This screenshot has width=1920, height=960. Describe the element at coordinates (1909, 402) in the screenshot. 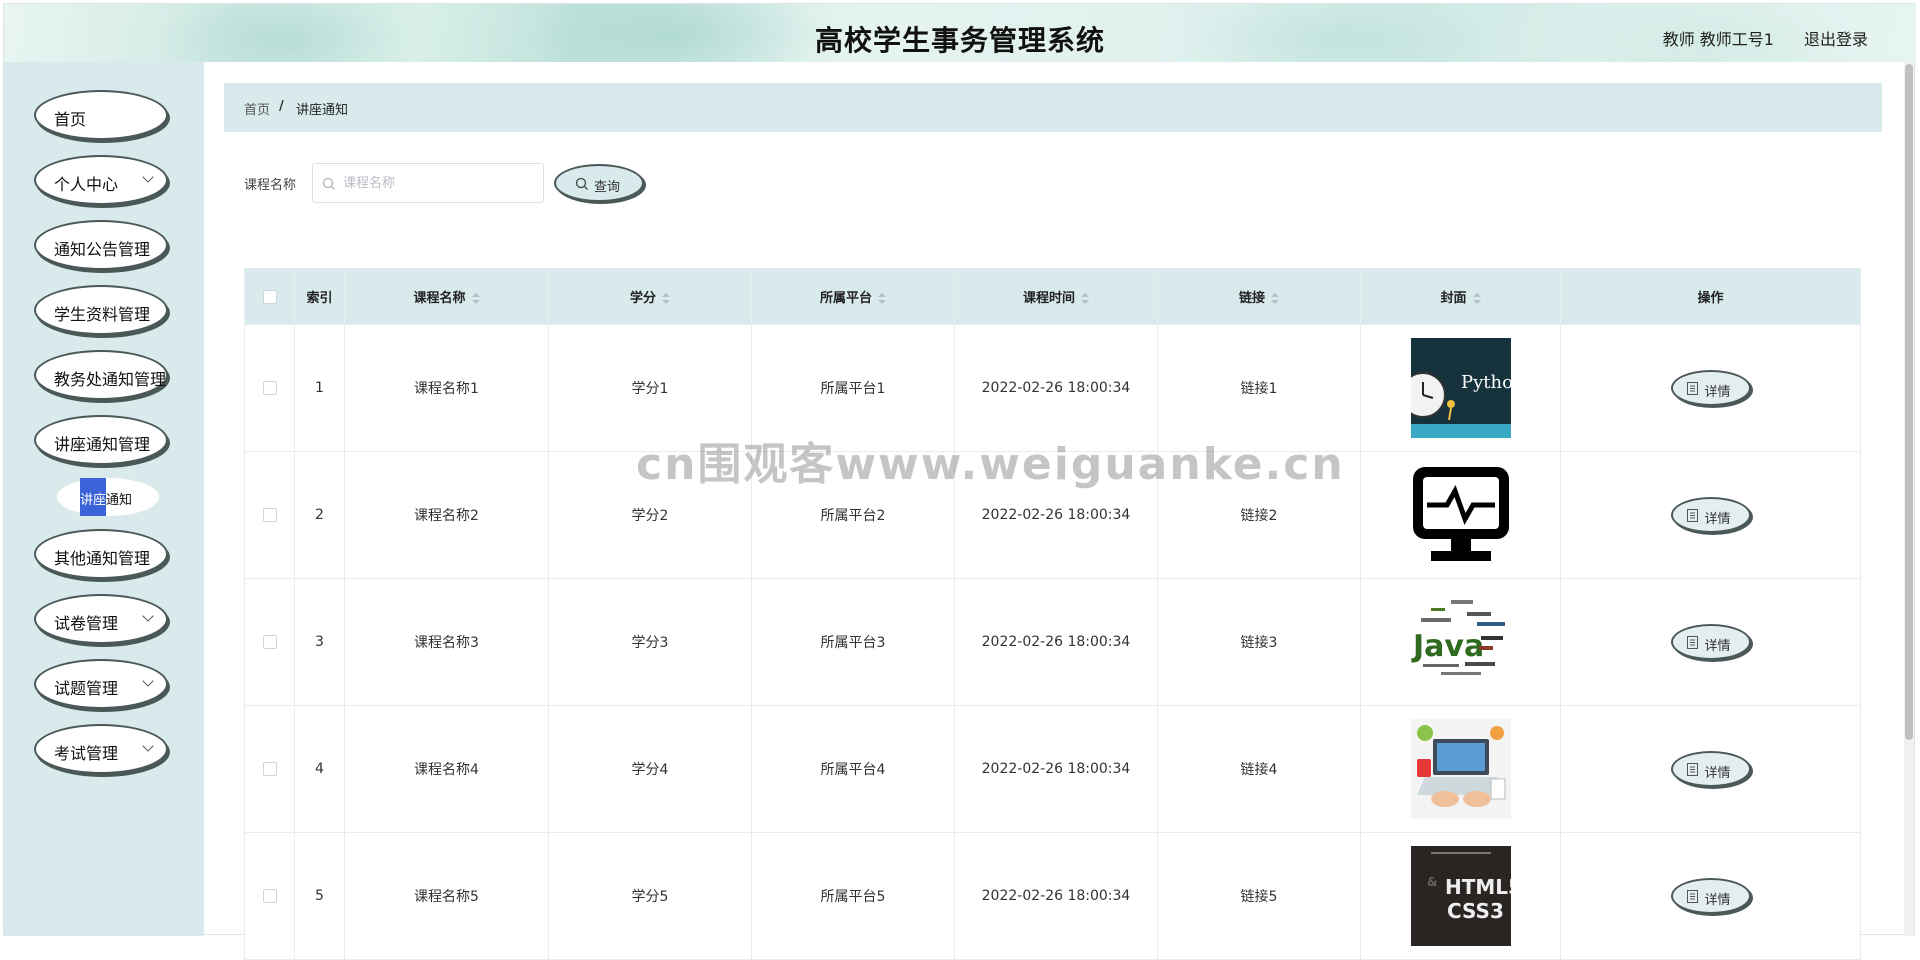

I see `scrollbar-thumb` at that location.